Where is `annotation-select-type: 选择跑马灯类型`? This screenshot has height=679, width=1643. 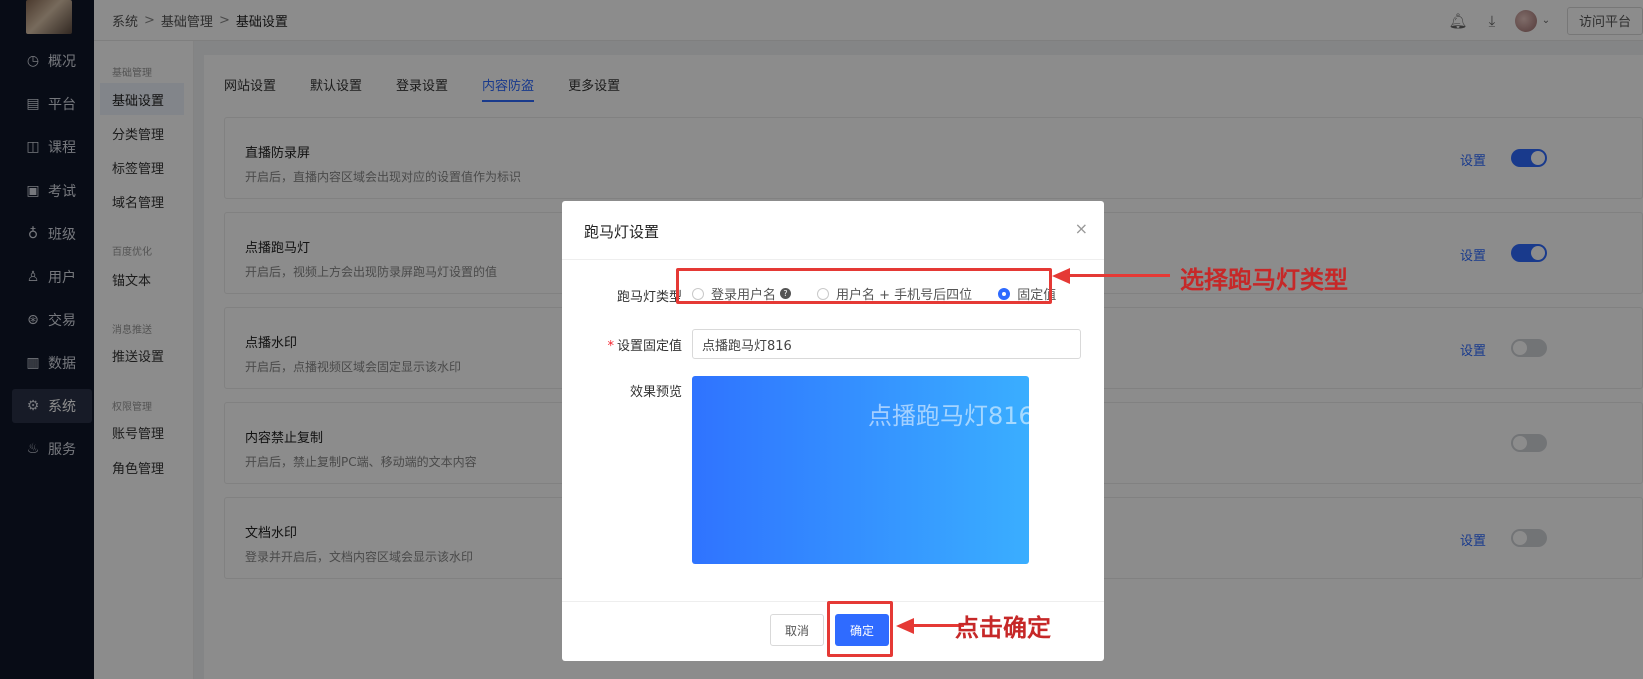 annotation-select-type: 选择跑马灯类型 is located at coordinates (1264, 279).